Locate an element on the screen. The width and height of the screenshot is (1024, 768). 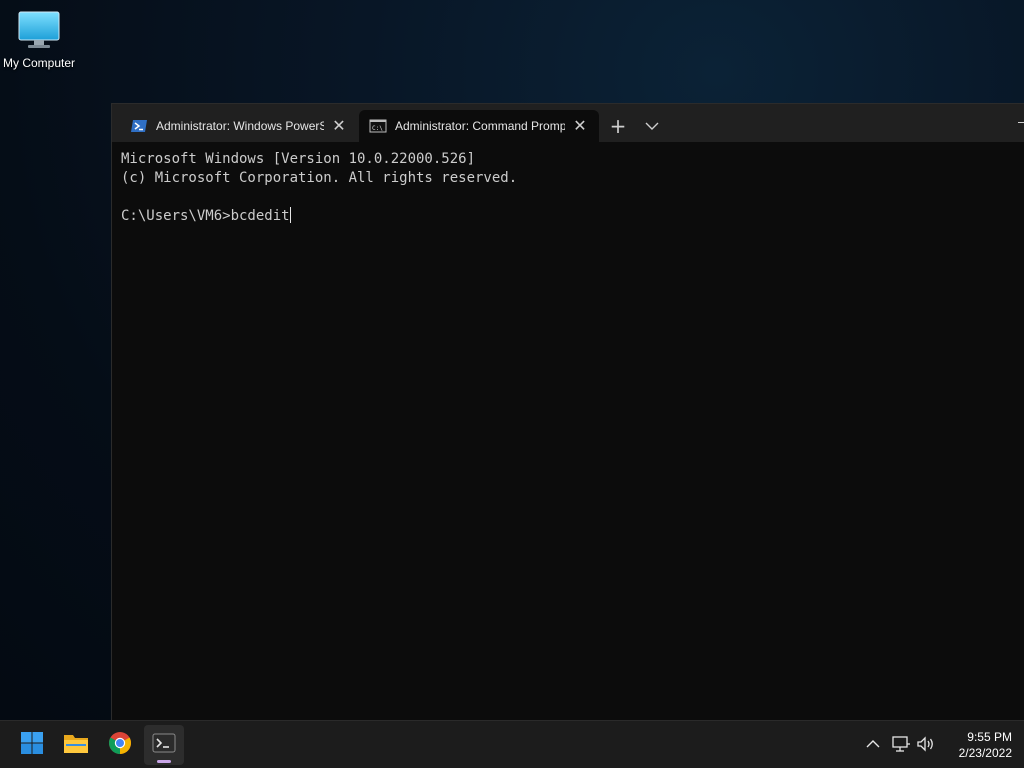
tab-powershell: Administrator: Windows PowerShell ✕ is located at coordinates (239, 126).